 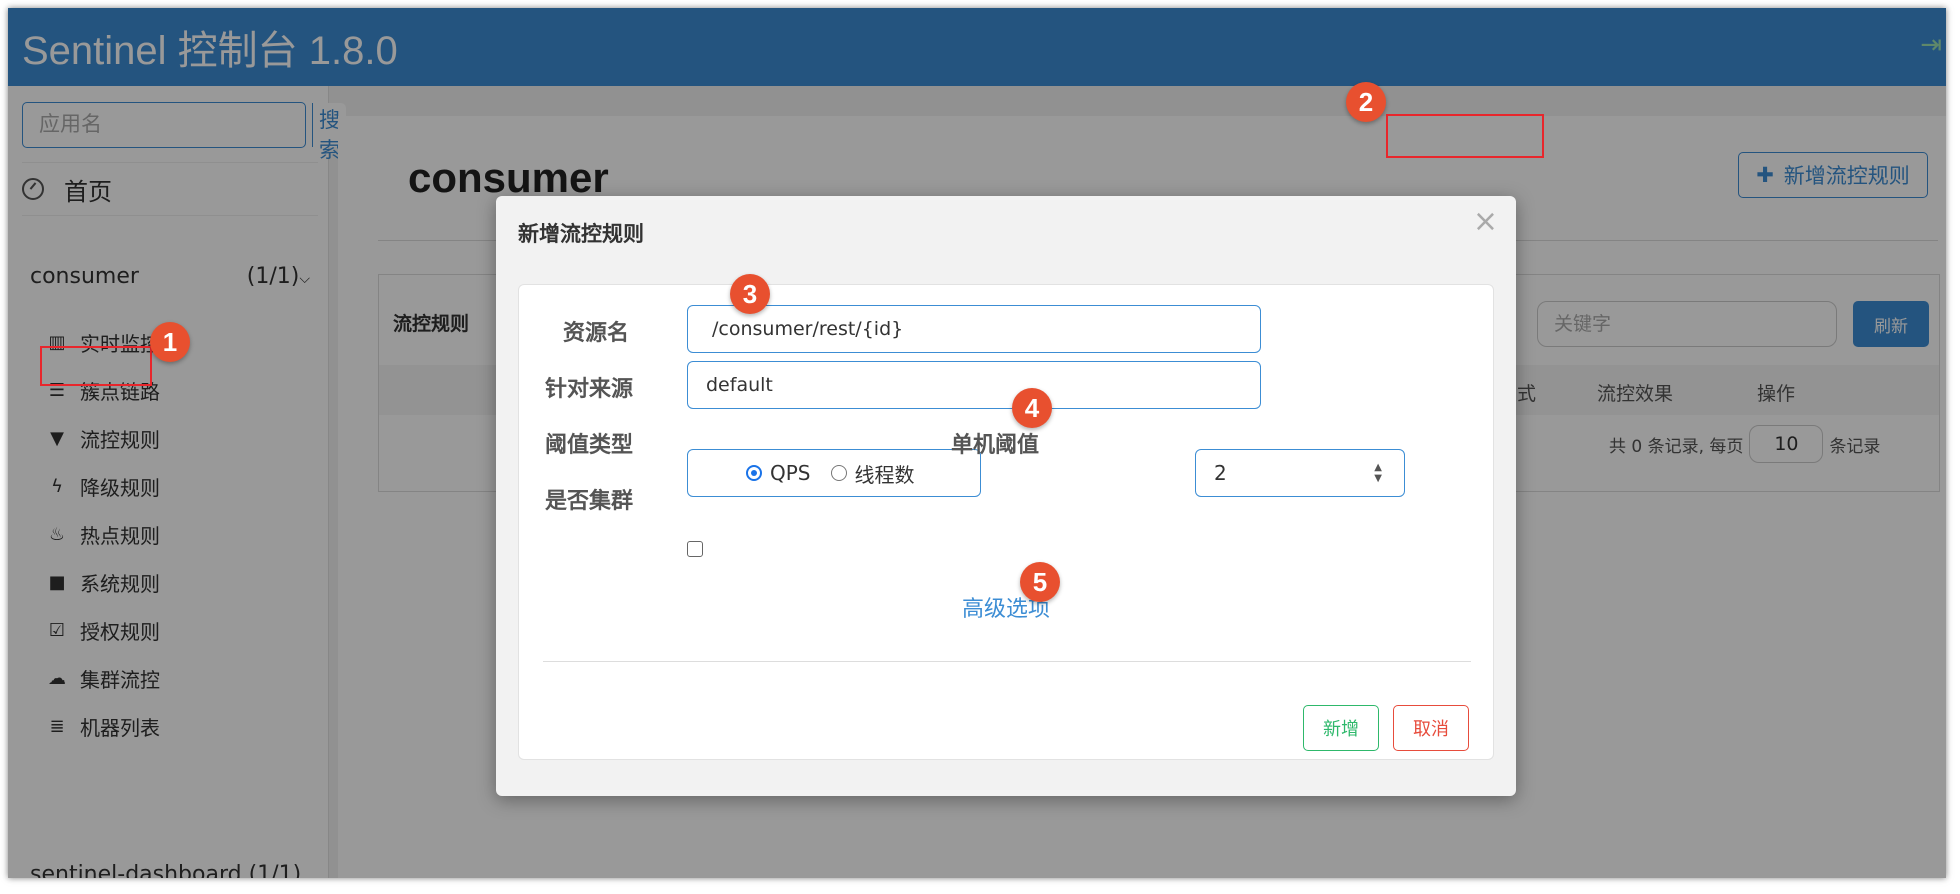 I want to click on cancel-button: 取消, so click(x=1431, y=728).